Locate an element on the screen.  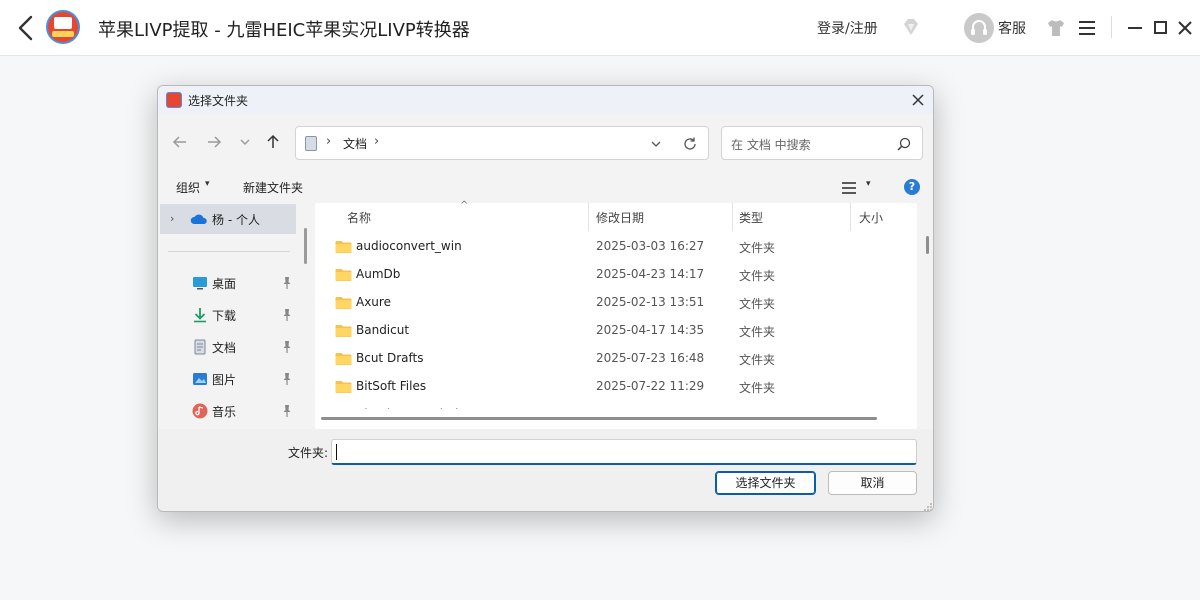
table-row: Bandicut 2025-04-17 14:35 文件夹 is located at coordinates (616, 331).